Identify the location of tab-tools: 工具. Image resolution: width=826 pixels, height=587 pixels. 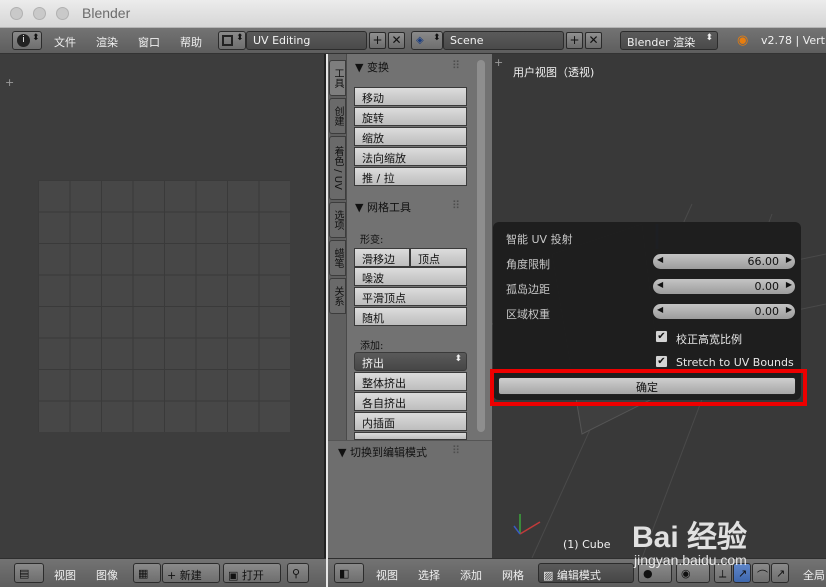
(337, 78).